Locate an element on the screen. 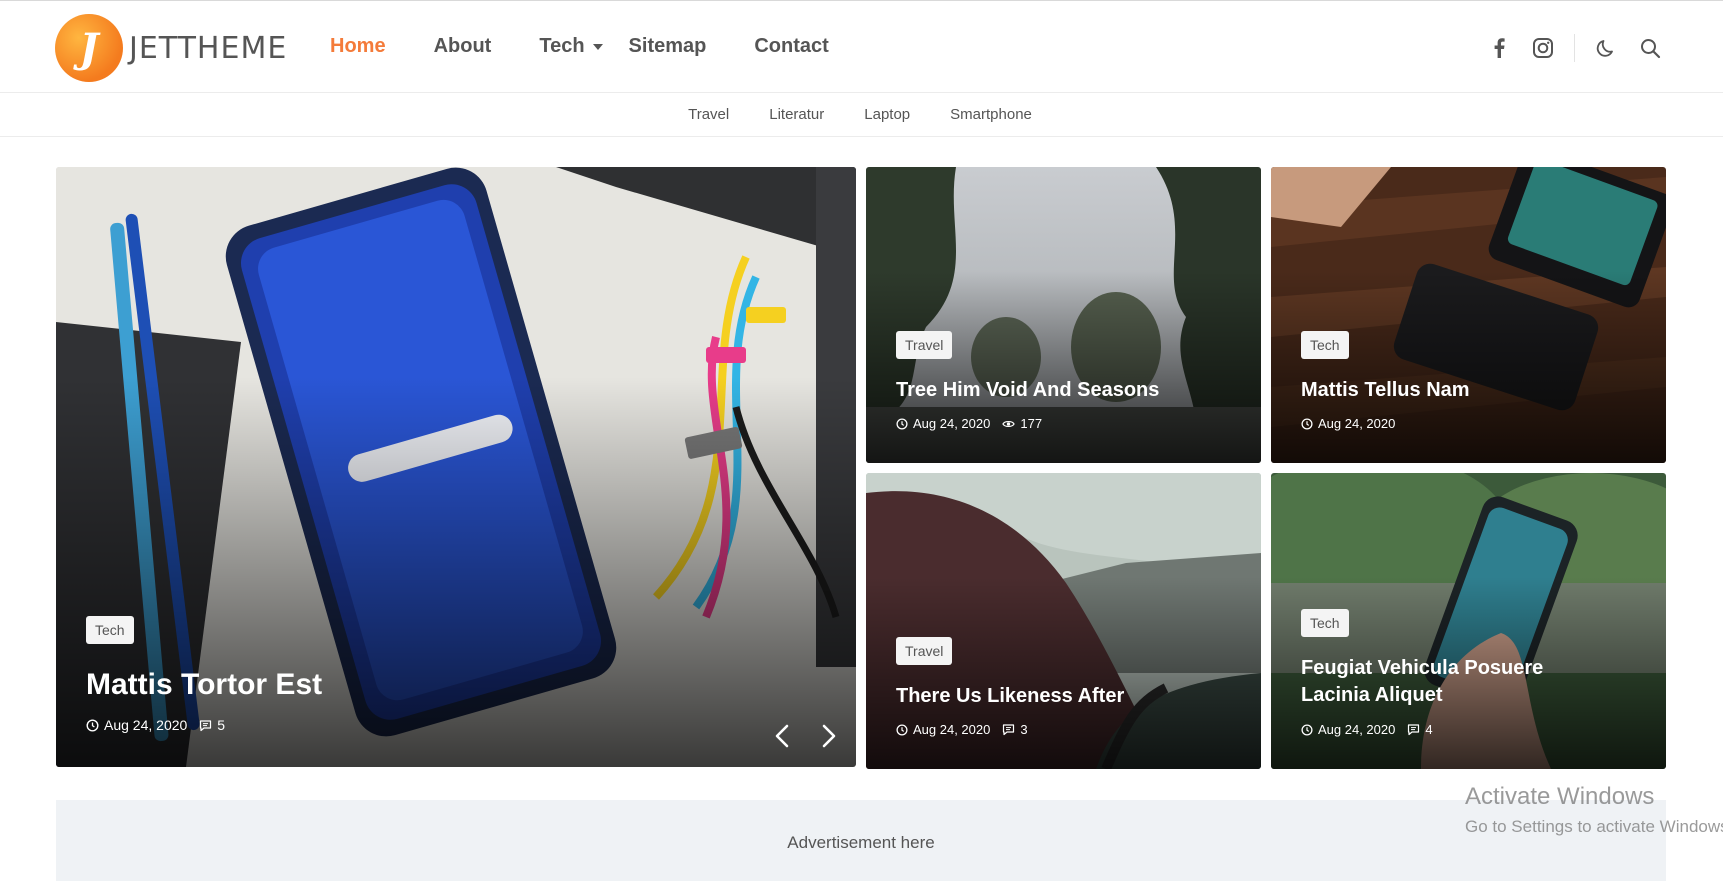 The image size is (1723, 881). watermark-line2: Go to Settings to activate Windows. is located at coordinates (1594, 826).